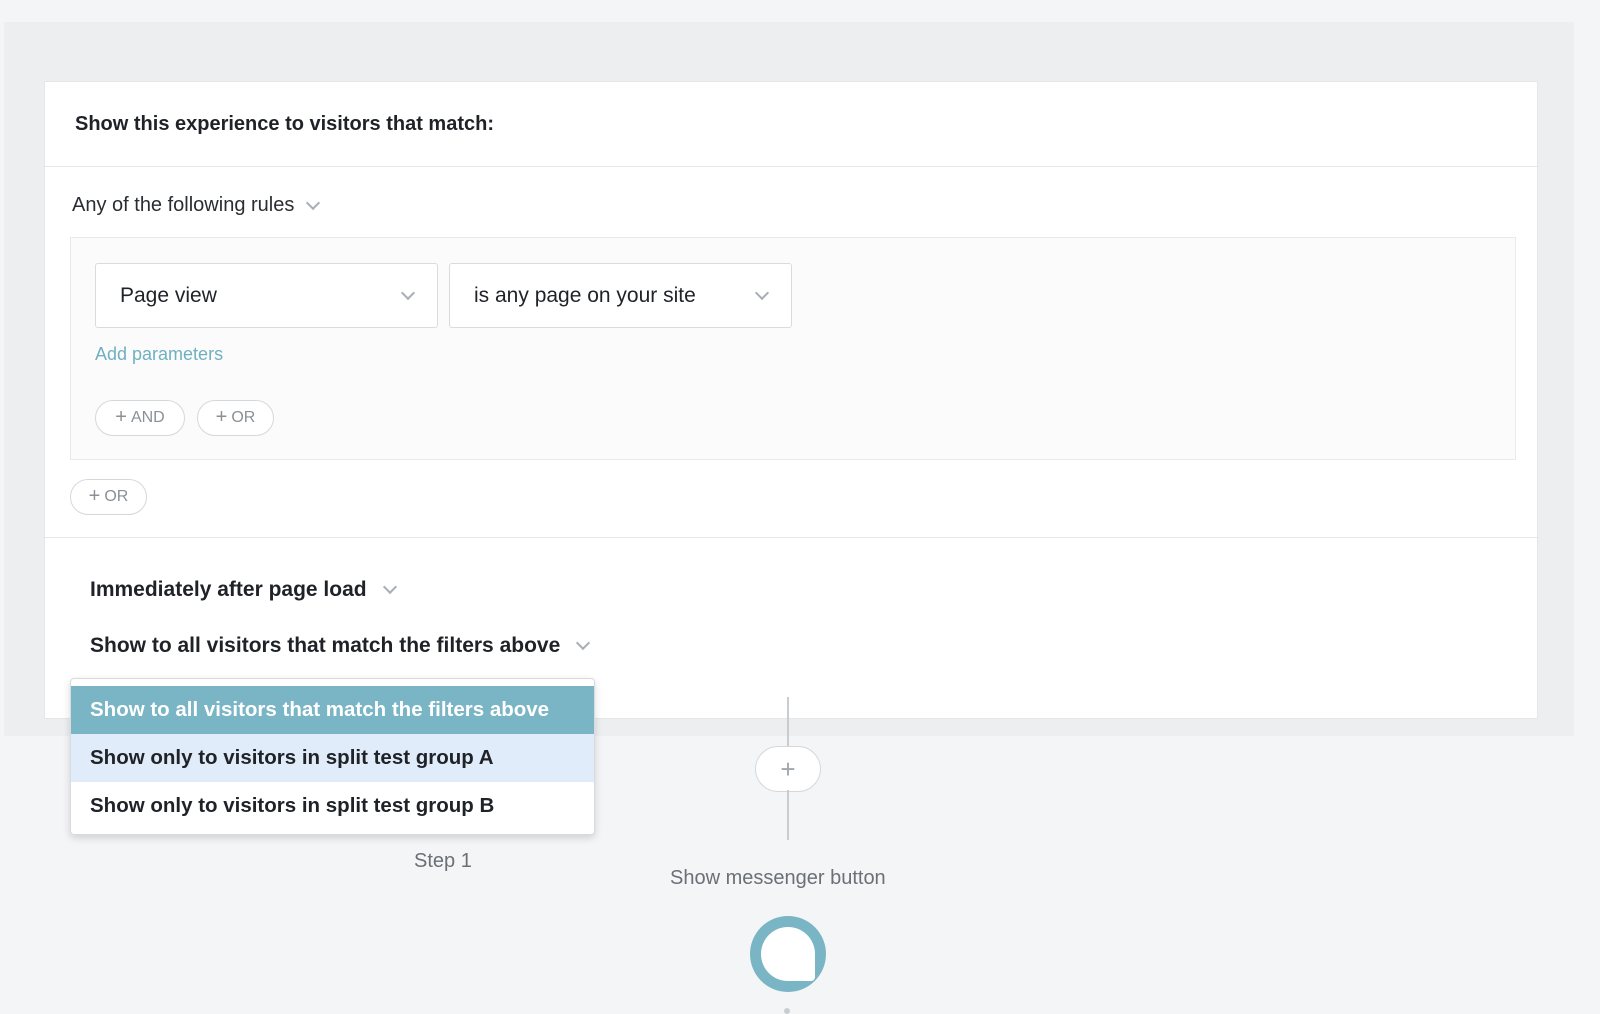  Describe the element at coordinates (228, 589) in the screenshot. I see `timing-select-value: Immediately after page load` at that location.